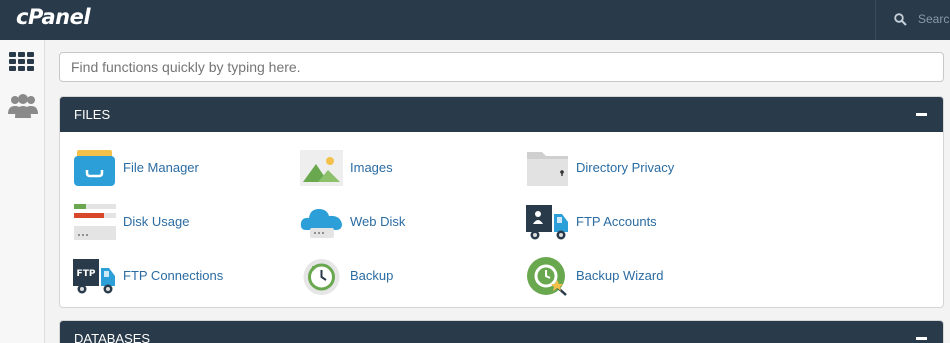 The width and height of the screenshot is (950, 343). I want to click on files-panel-header: FILES, so click(501, 114).